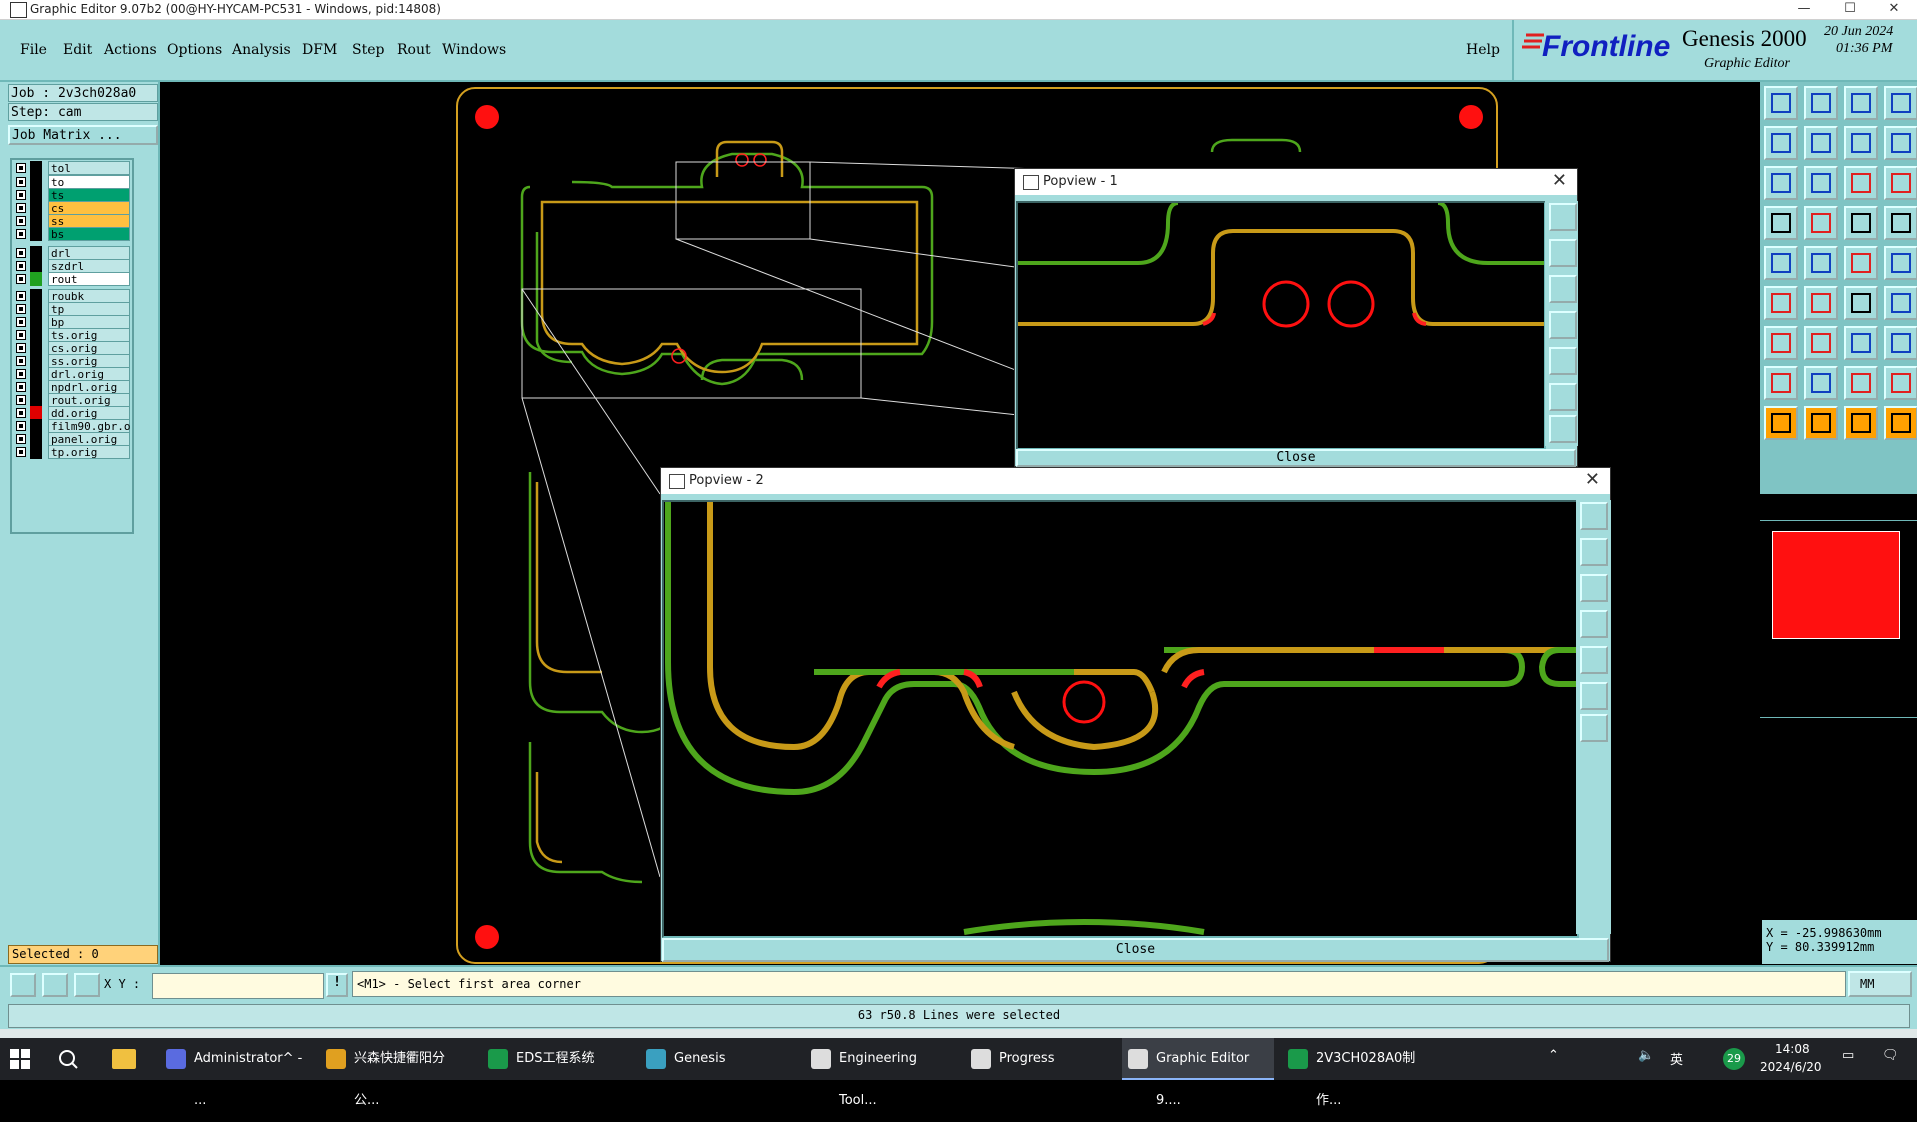  What do you see at coordinates (89, 208) in the screenshot?
I see `layer-name: cs` at bounding box center [89, 208].